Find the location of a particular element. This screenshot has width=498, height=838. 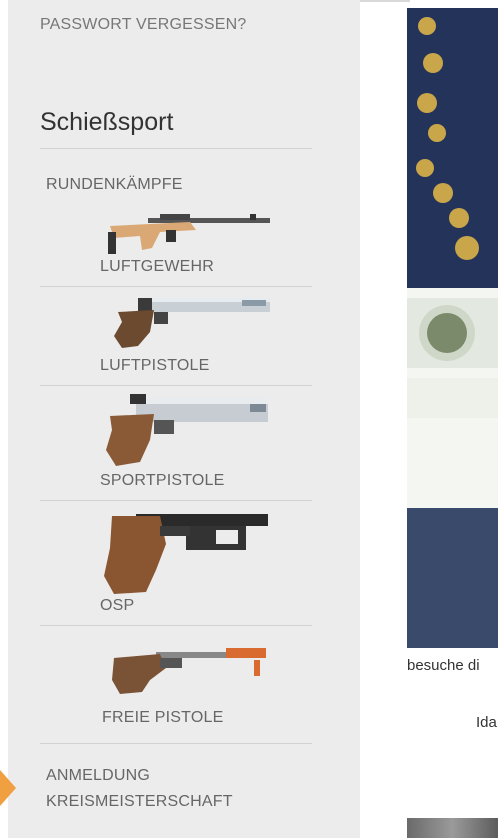

osp-pistol-icon is located at coordinates (186, 552).